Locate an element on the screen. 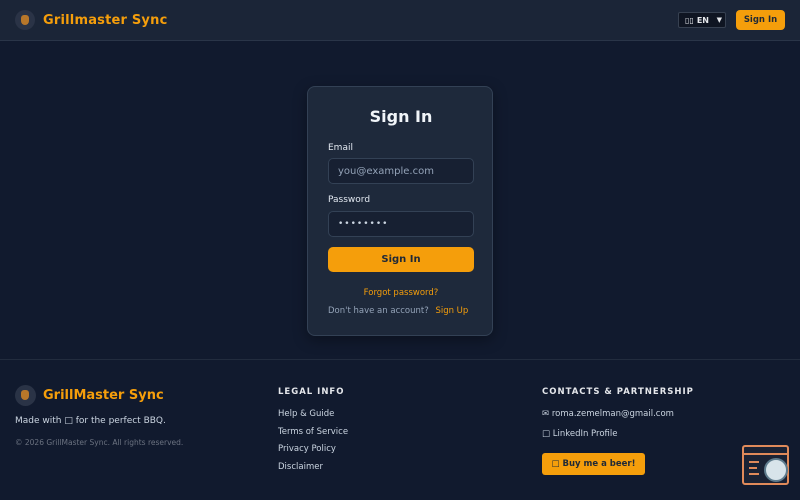 The width and height of the screenshot is (800, 500). top-navbar: Grillmaster Sync ▯▯ EN ▼ Sign In is located at coordinates (400, 20).